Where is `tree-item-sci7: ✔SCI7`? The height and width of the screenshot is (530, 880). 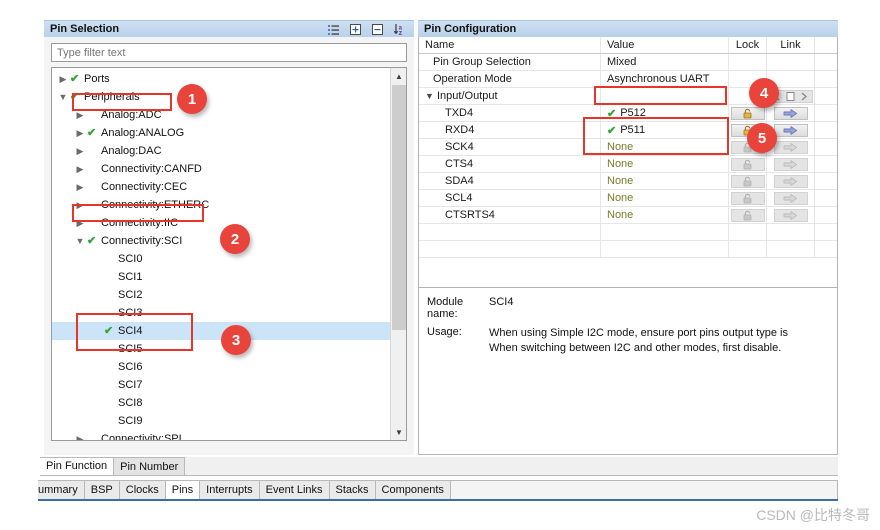 tree-item-sci7: ✔SCI7 is located at coordinates (221, 385).